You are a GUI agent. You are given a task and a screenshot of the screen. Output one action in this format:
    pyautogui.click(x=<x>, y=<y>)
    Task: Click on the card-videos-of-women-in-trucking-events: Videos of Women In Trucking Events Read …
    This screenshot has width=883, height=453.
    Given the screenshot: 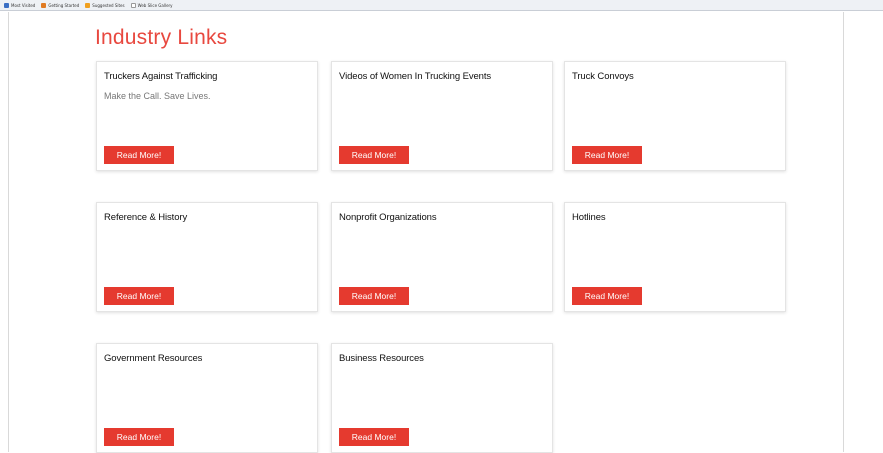 What is the action you would take?
    pyautogui.click(x=442, y=116)
    